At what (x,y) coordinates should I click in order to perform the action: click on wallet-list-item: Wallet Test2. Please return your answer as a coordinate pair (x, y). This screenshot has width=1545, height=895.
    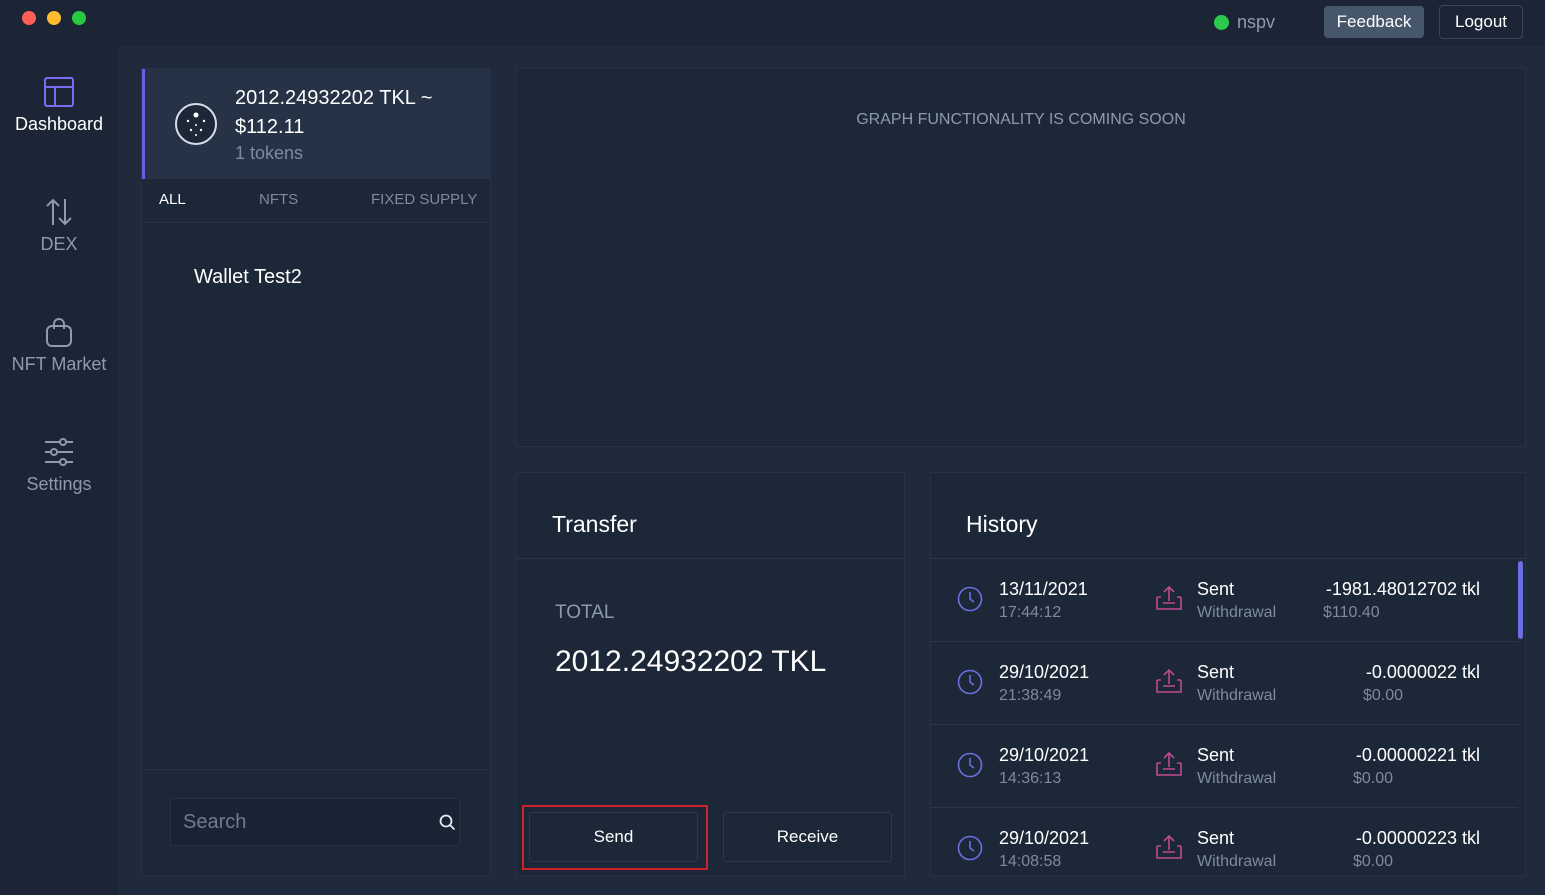
    Looking at the image, I should click on (248, 277).